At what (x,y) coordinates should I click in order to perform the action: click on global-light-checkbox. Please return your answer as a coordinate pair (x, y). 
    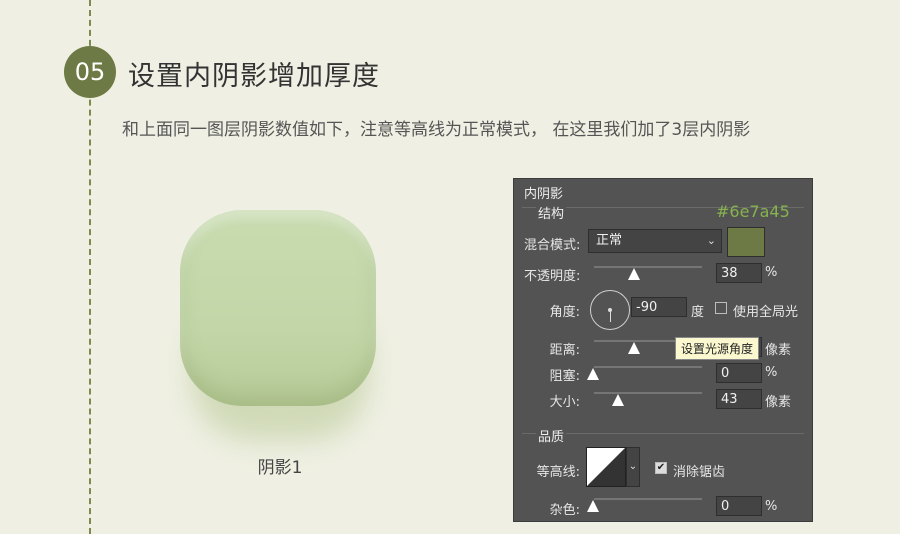
    Looking at the image, I should click on (721, 308).